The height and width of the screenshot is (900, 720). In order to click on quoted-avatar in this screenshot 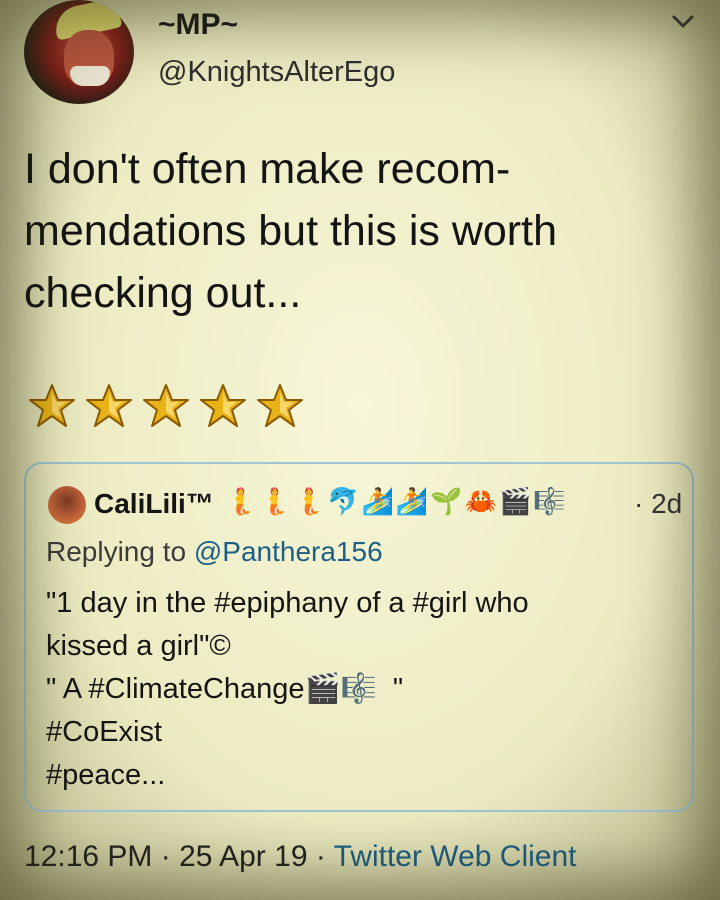, I will do `click(67, 505)`.